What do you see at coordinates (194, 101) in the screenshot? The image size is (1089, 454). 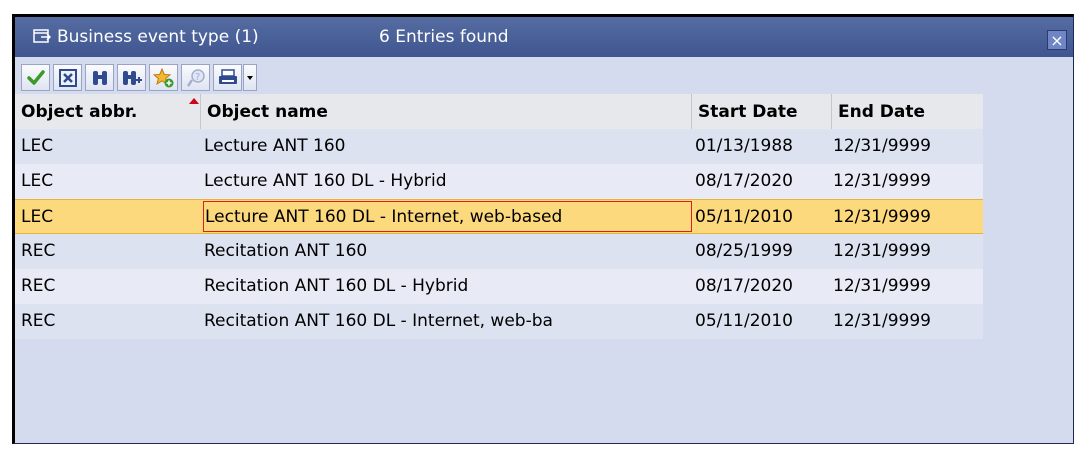 I see `sort-ascending-icon` at bounding box center [194, 101].